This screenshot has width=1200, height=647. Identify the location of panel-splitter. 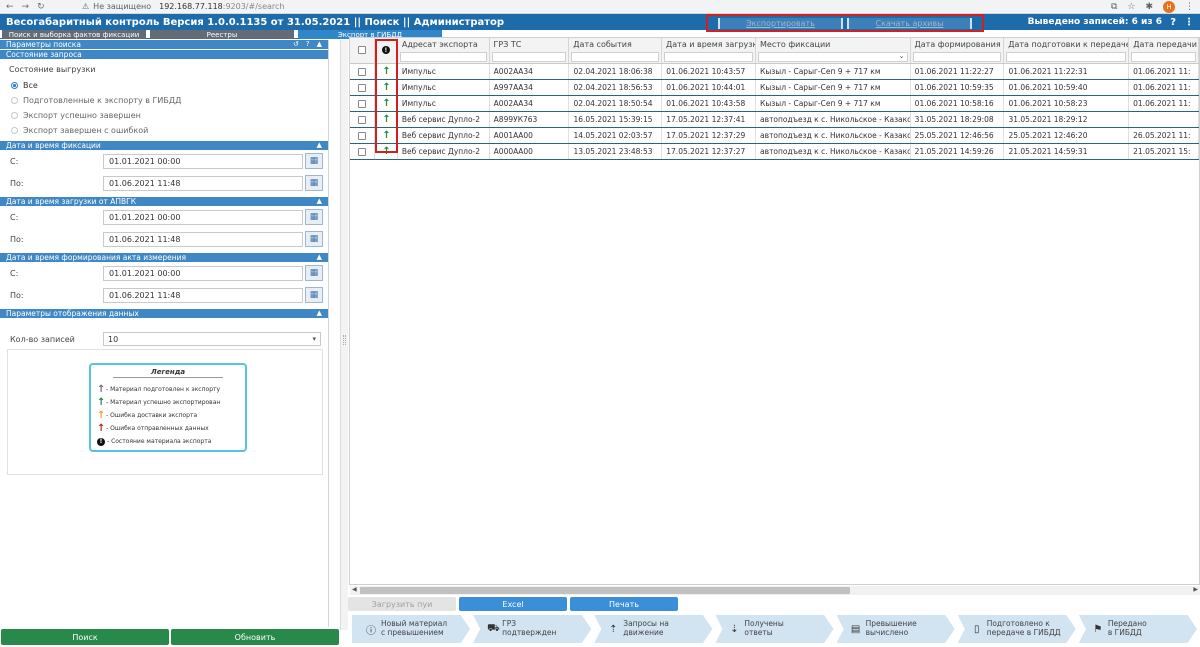
(344, 335).